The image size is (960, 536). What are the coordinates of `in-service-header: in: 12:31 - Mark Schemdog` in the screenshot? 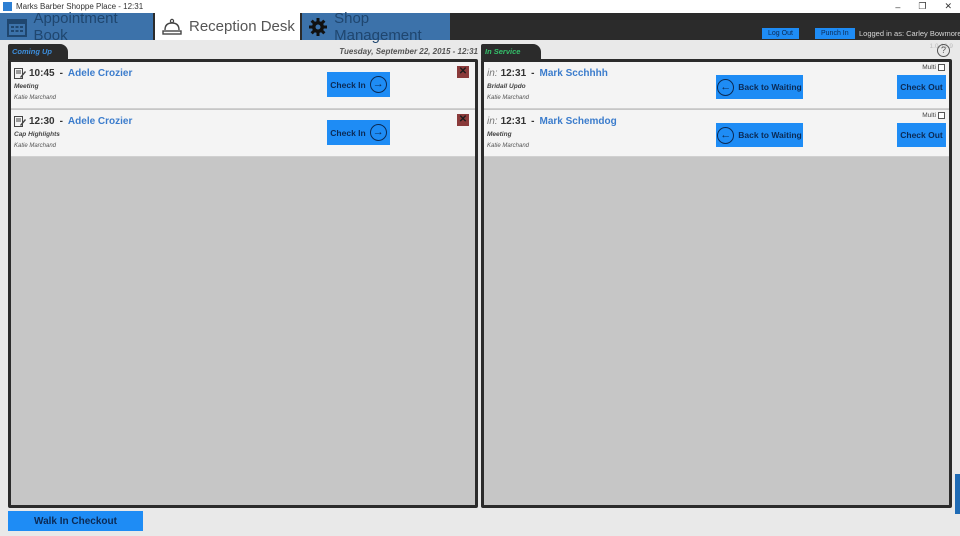 It's located at (552, 121).